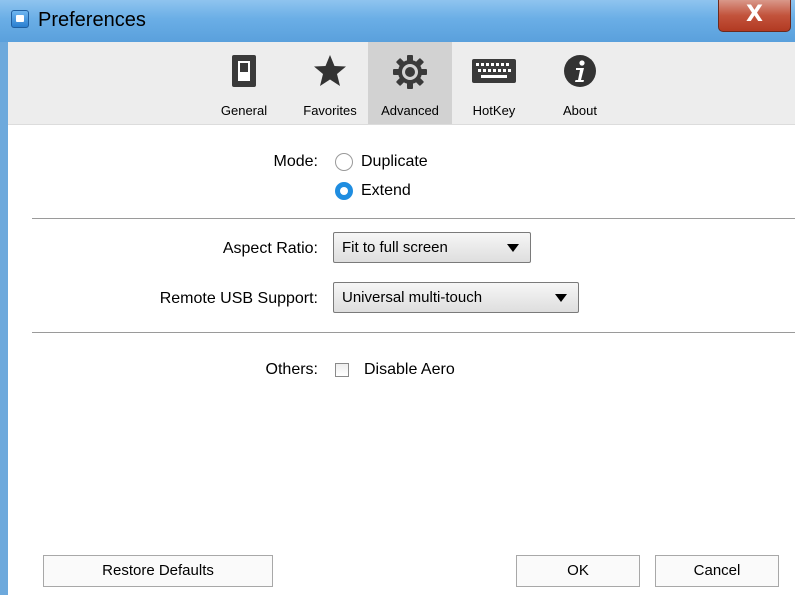  What do you see at coordinates (92, 20) in the screenshot?
I see `window-title: Preferences` at bounding box center [92, 20].